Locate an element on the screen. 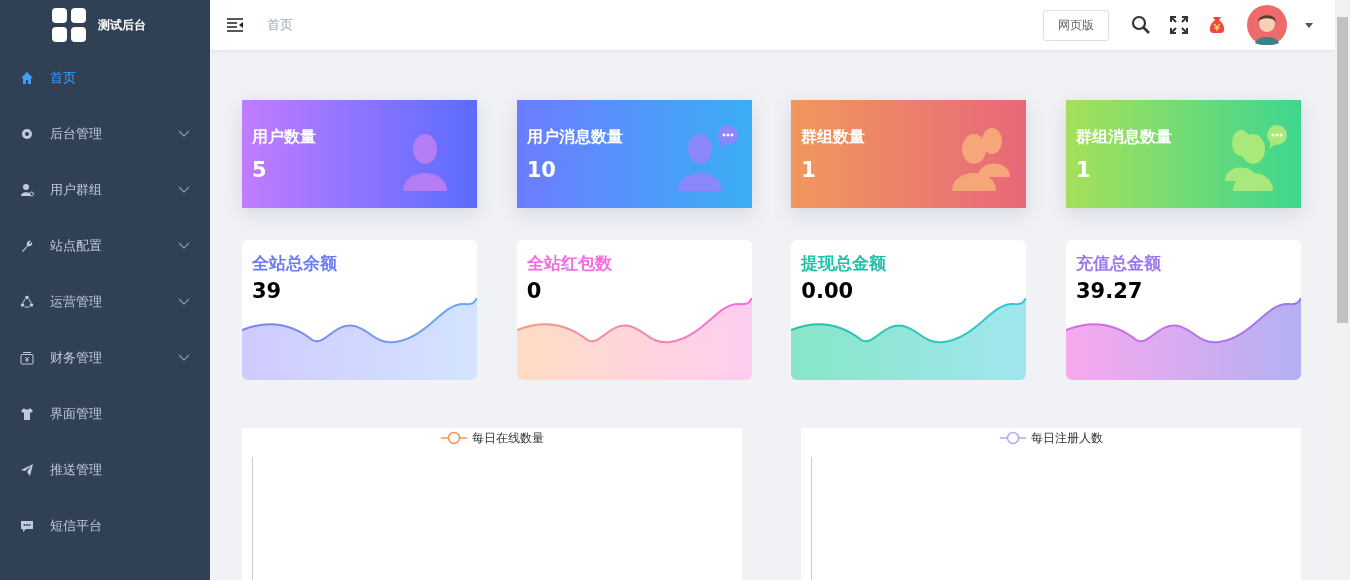 This screenshot has height=580, width=1350. total-value: 39.27 is located at coordinates (1109, 291).